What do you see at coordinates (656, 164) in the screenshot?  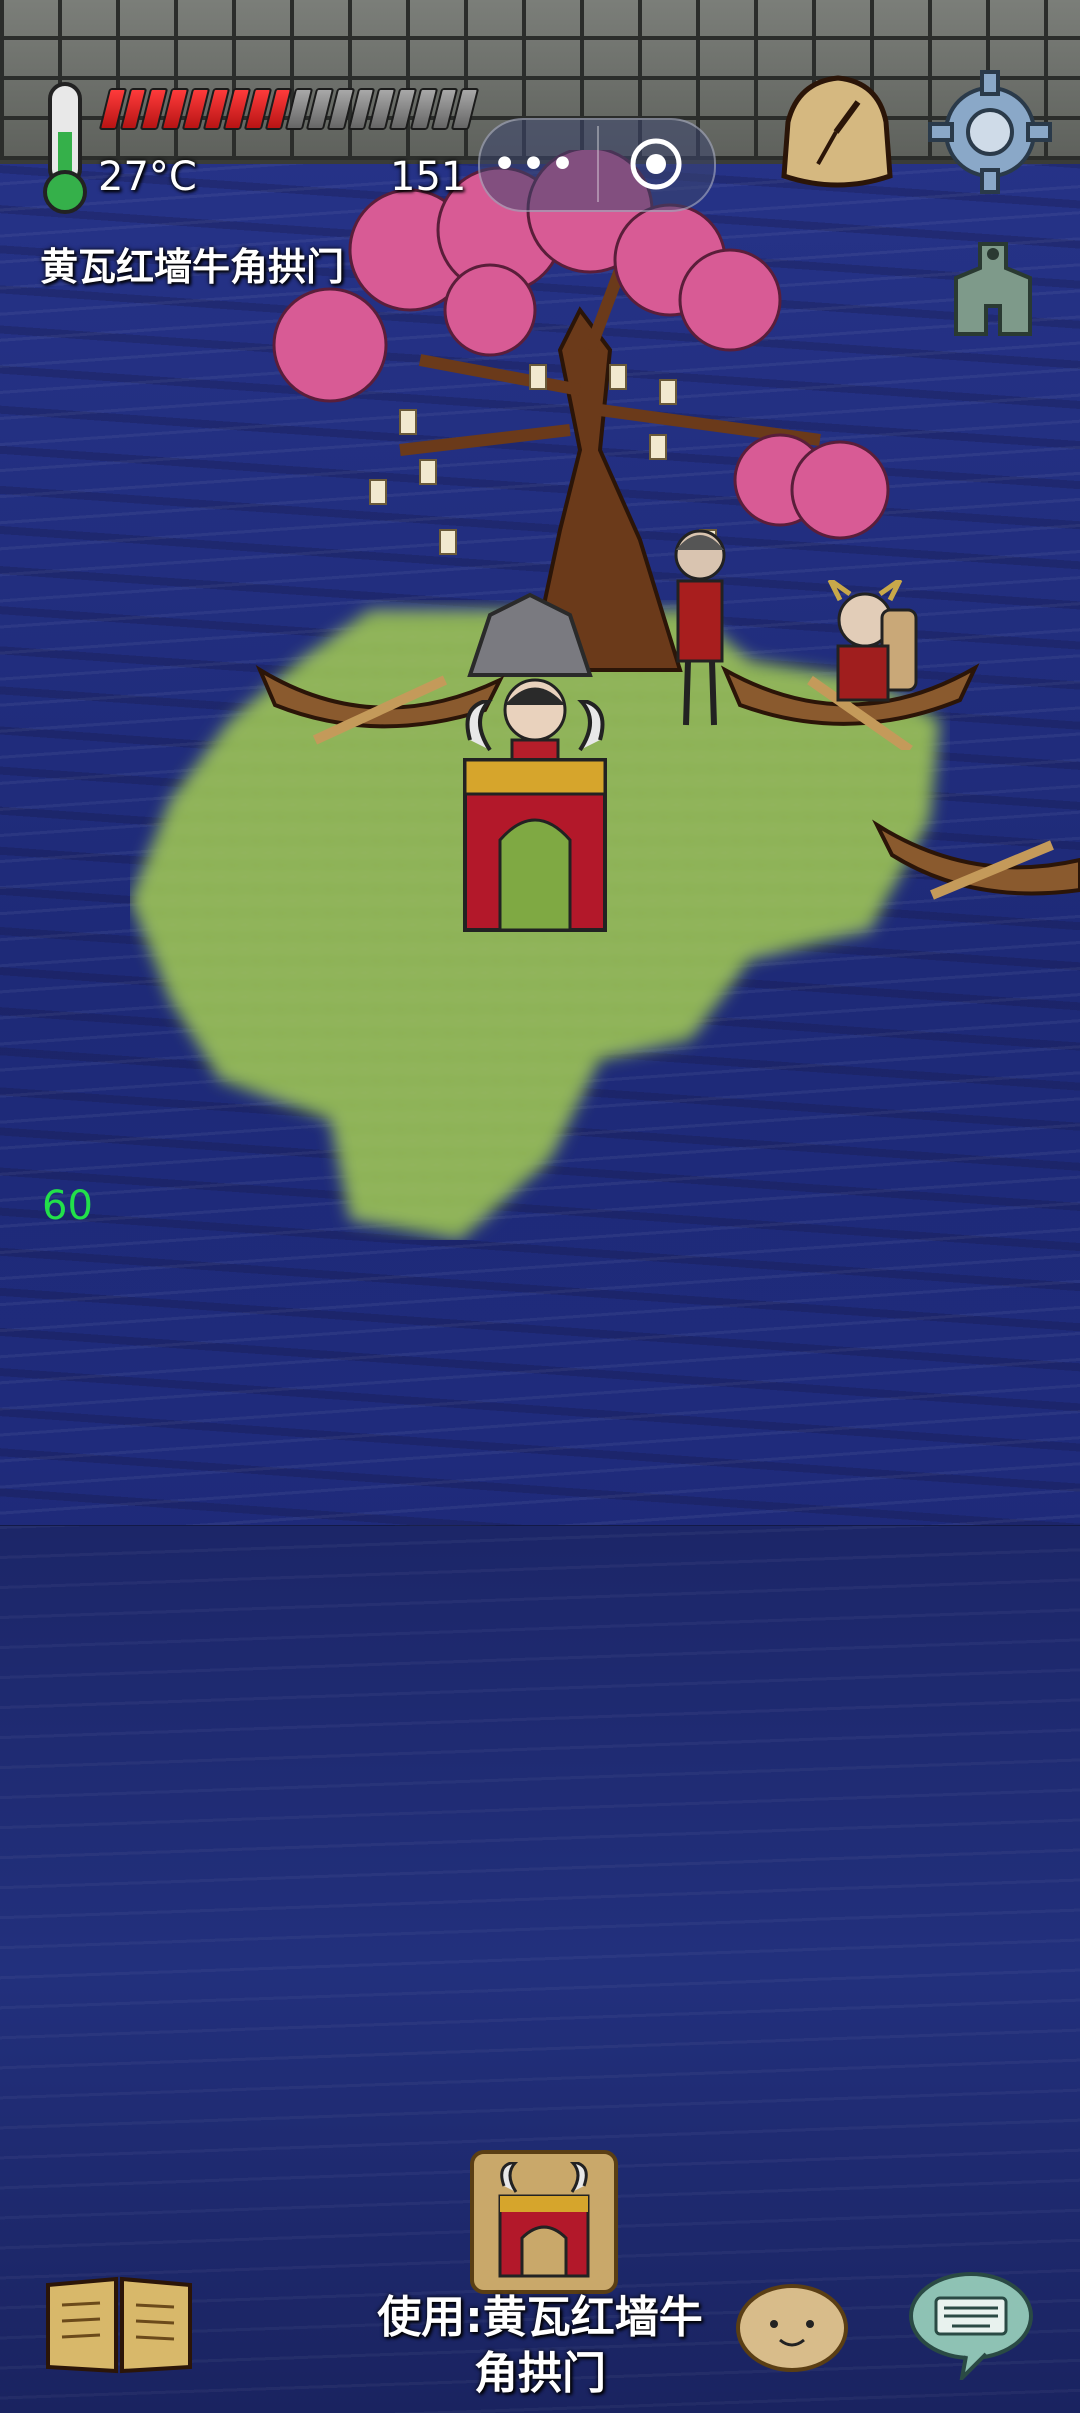 I see `record-icon` at bounding box center [656, 164].